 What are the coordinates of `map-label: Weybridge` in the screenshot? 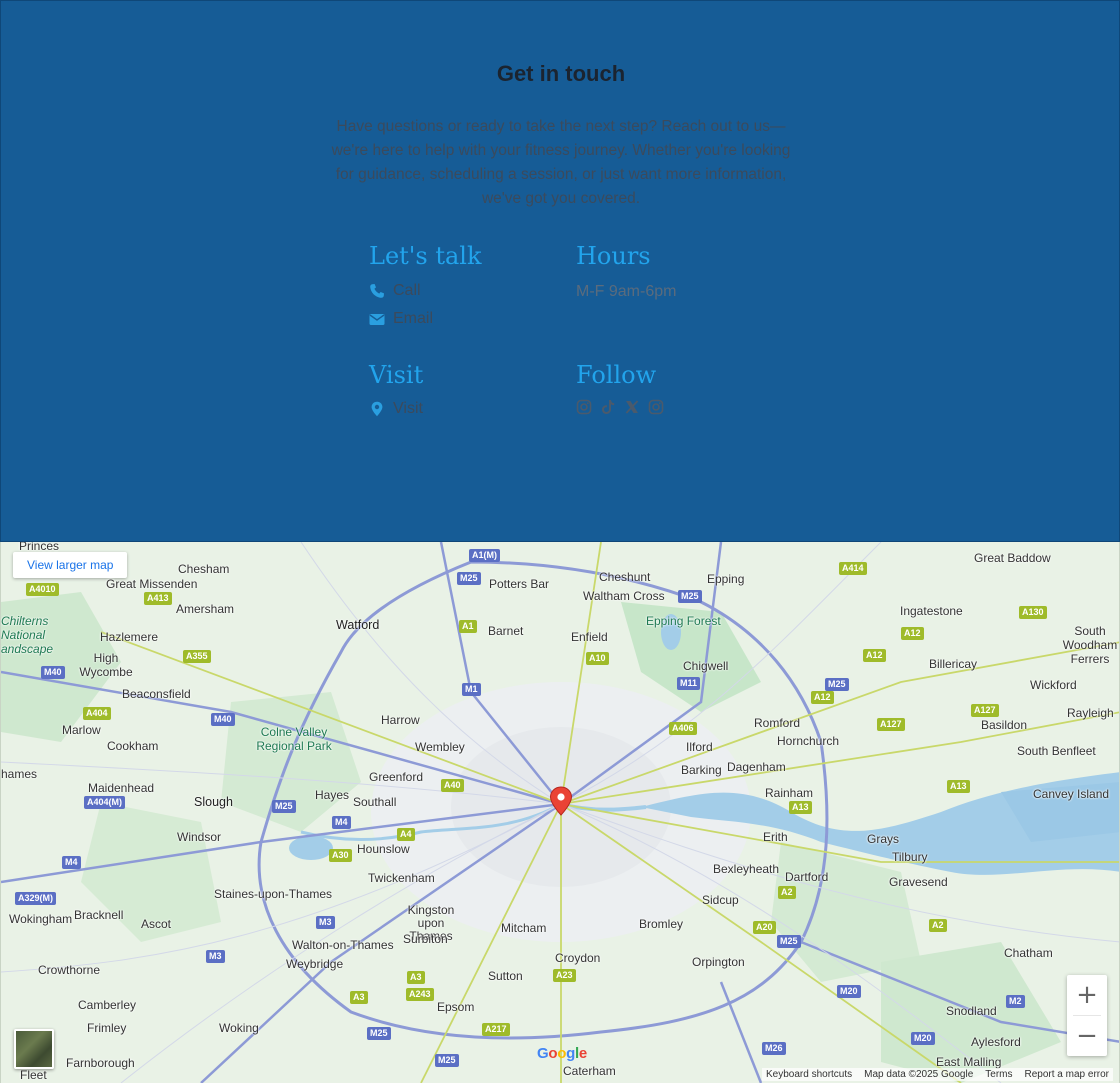 It's located at (315, 964).